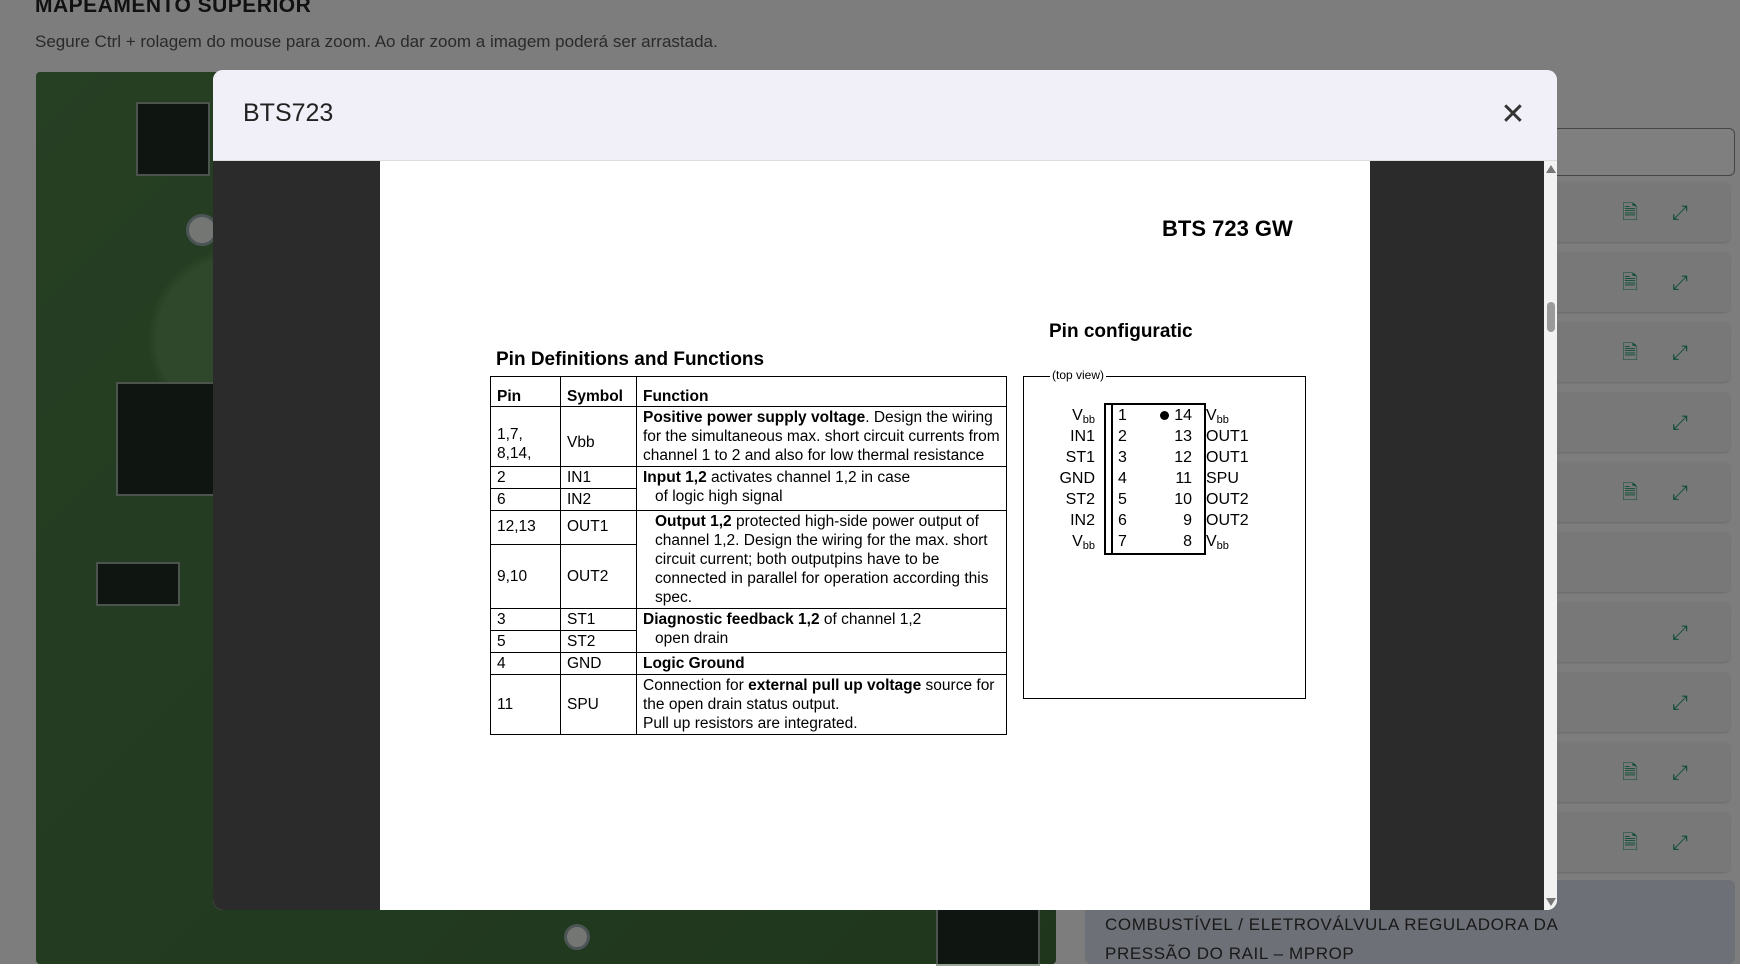  What do you see at coordinates (1187, 520) in the screenshot?
I see `pin-right-number: 9` at bounding box center [1187, 520].